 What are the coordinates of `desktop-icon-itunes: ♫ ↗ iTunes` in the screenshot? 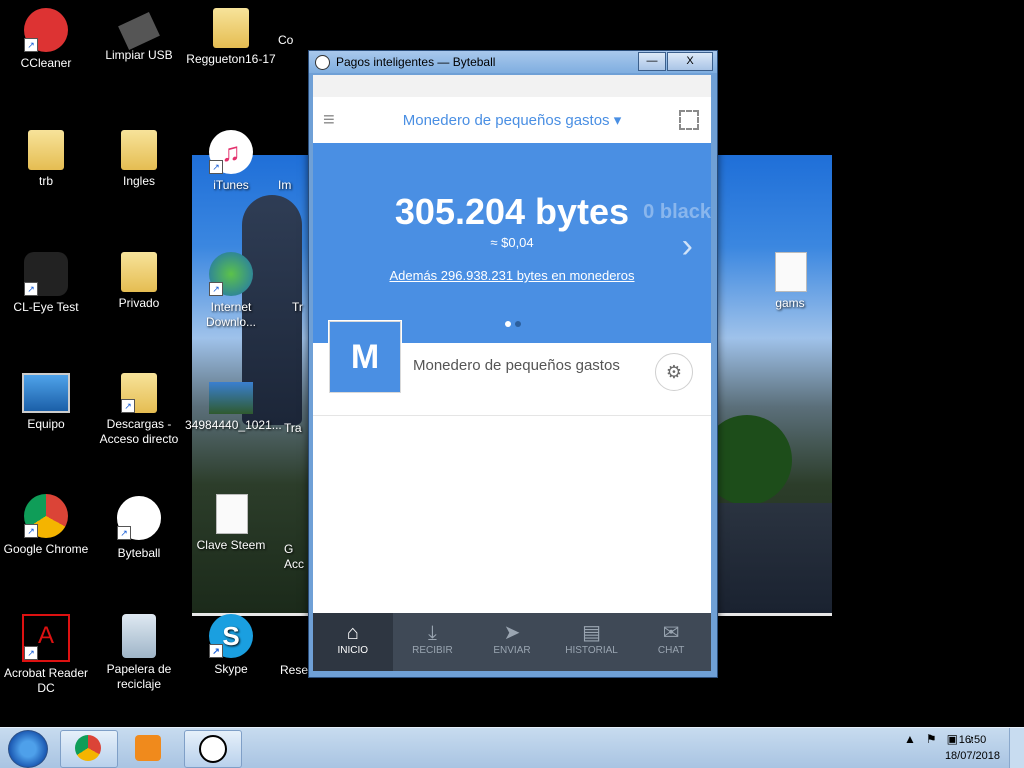 It's located at (231, 161).